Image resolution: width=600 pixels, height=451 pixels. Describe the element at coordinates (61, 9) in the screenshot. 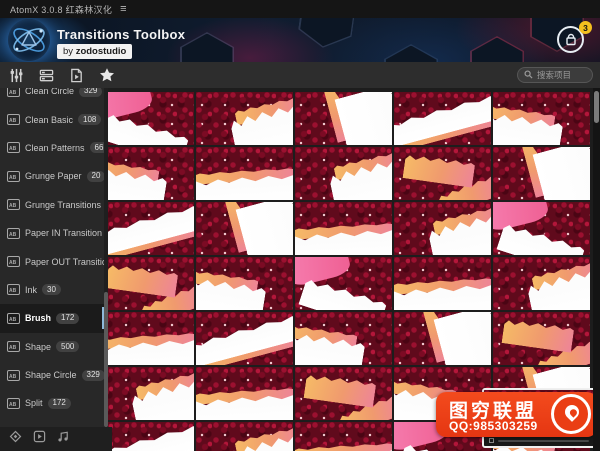

I see `window-title: AtomX 3.0.8 红森林汉化` at that location.